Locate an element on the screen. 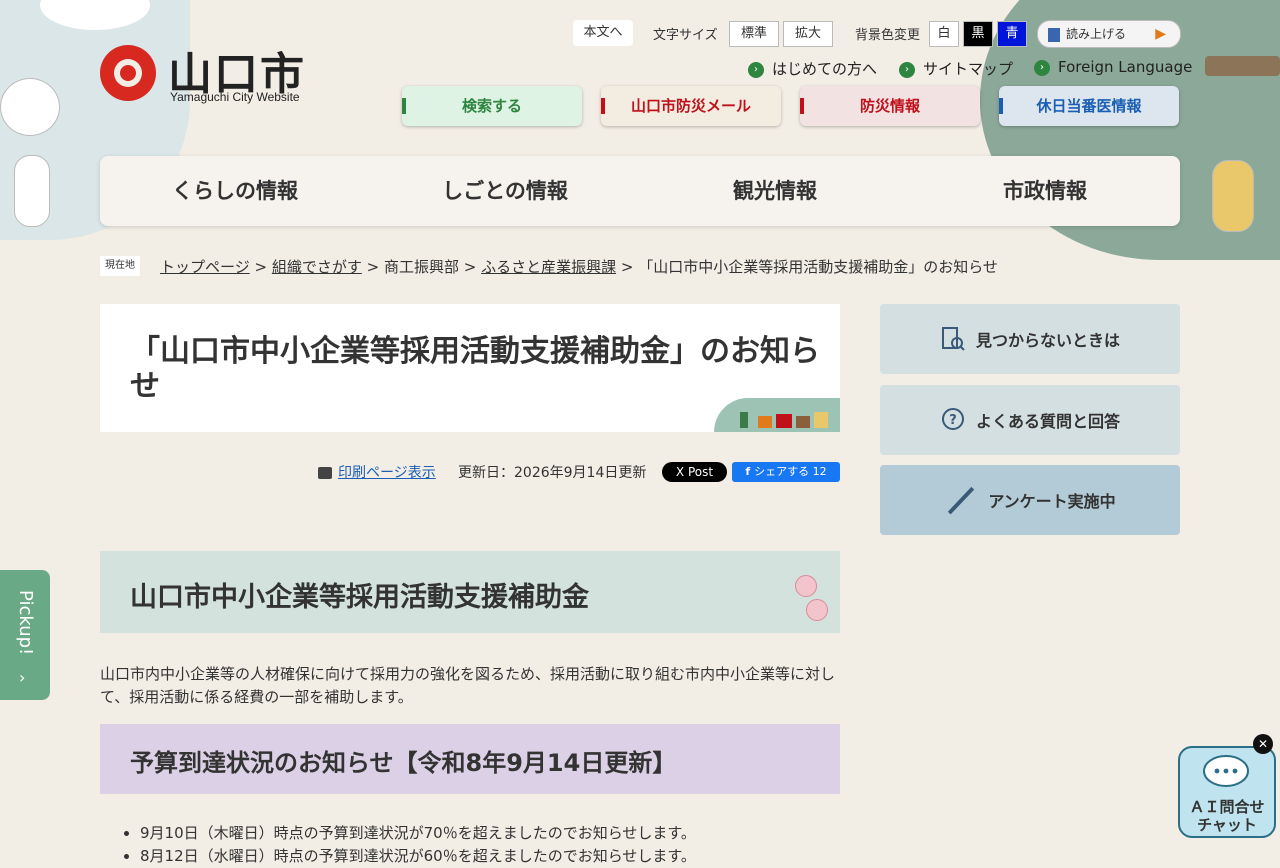 The width and height of the screenshot is (1280, 868). foreign-language-link: › Foreign Language is located at coordinates (1113, 67).